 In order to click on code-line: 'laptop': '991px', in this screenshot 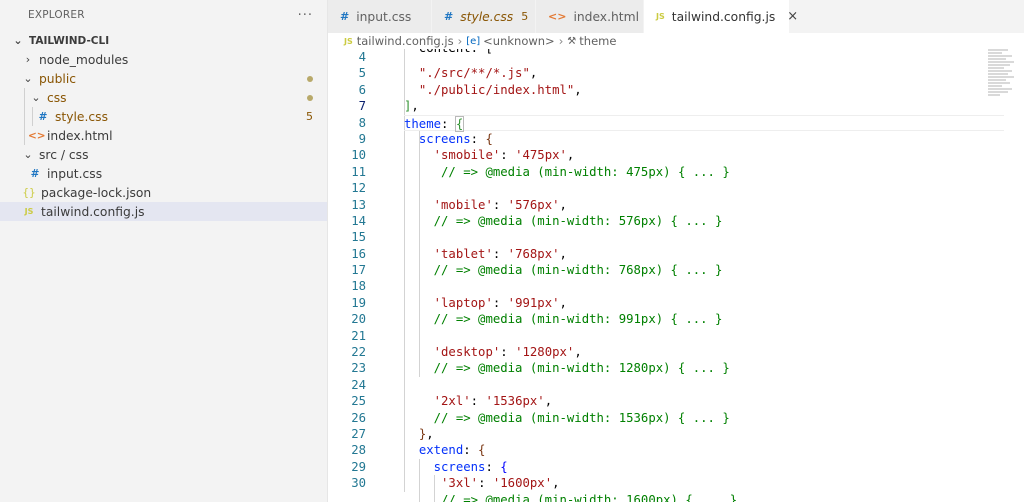, I will do `click(500, 302)`.